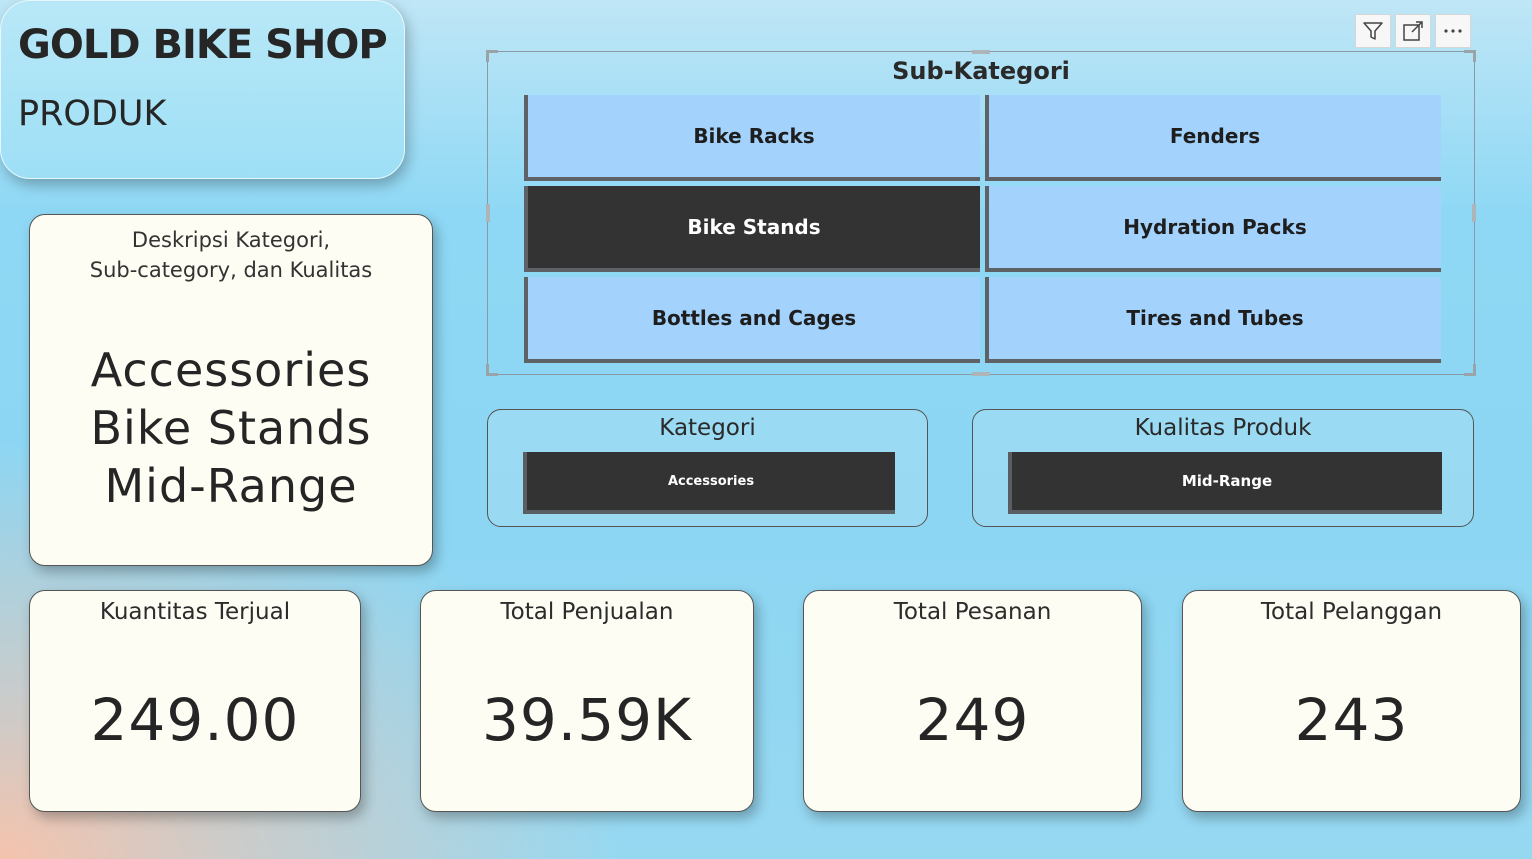 This screenshot has width=1532, height=859. I want to click on visual-toolbar, so click(1413, 31).